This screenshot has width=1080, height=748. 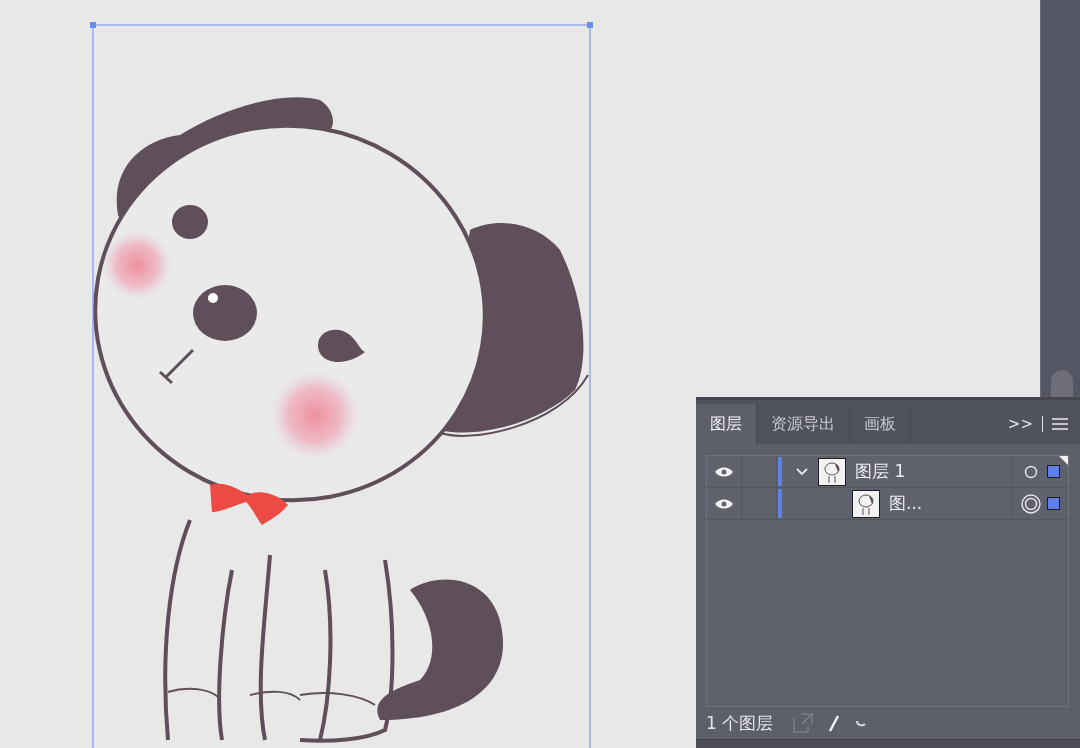 I want to click on layer-count: 1 个图层, so click(x=740, y=723).